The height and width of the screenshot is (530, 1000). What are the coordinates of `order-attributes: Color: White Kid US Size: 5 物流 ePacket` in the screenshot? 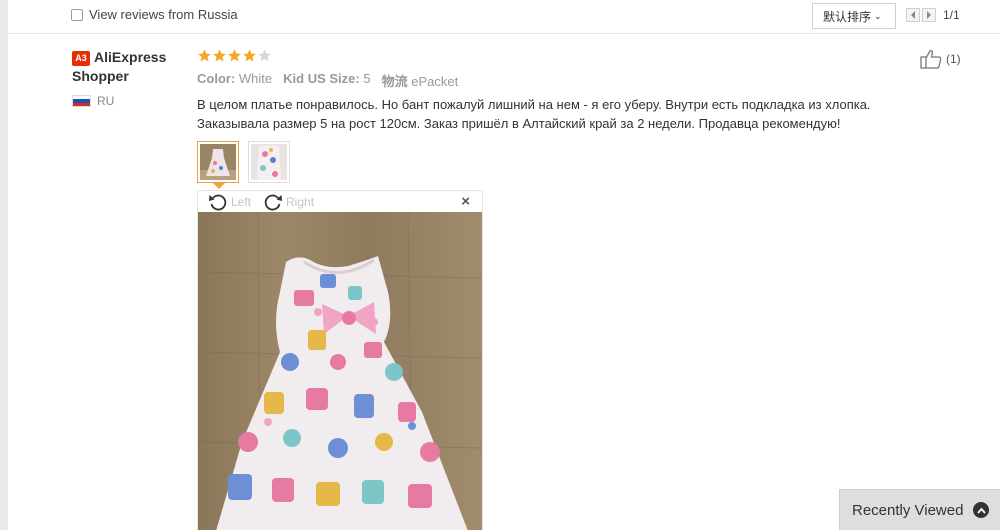 It's located at (333, 80).